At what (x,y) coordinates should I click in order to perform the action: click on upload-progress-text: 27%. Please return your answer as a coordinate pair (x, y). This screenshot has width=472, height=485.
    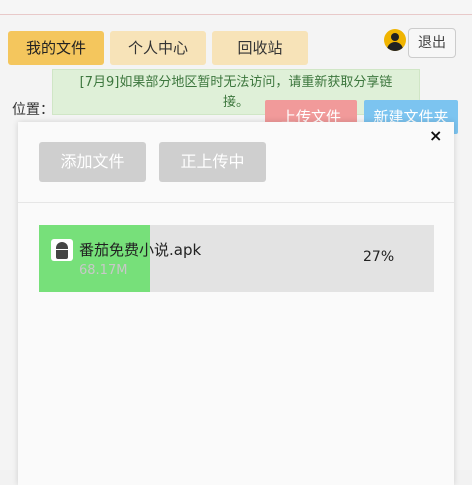
    Looking at the image, I should click on (379, 257).